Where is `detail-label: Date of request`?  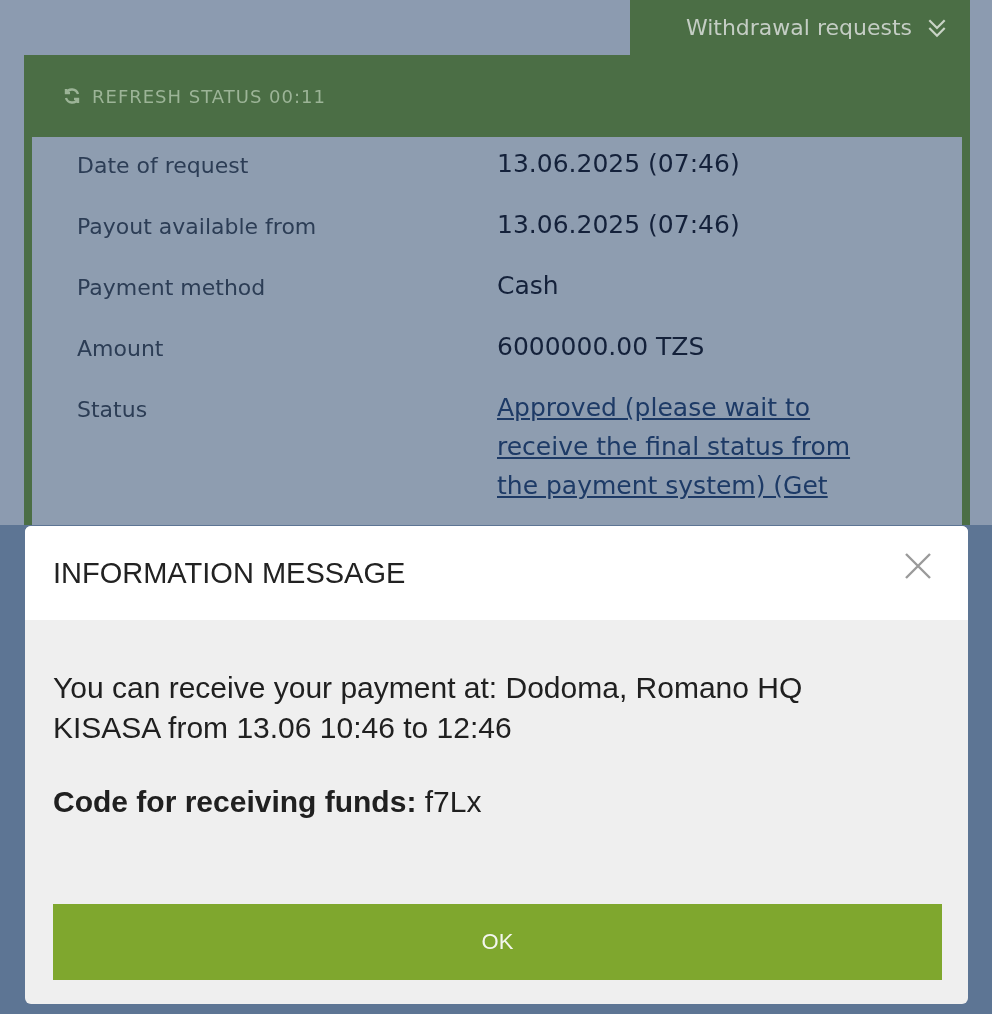
detail-label: Date of request is located at coordinates (163, 165).